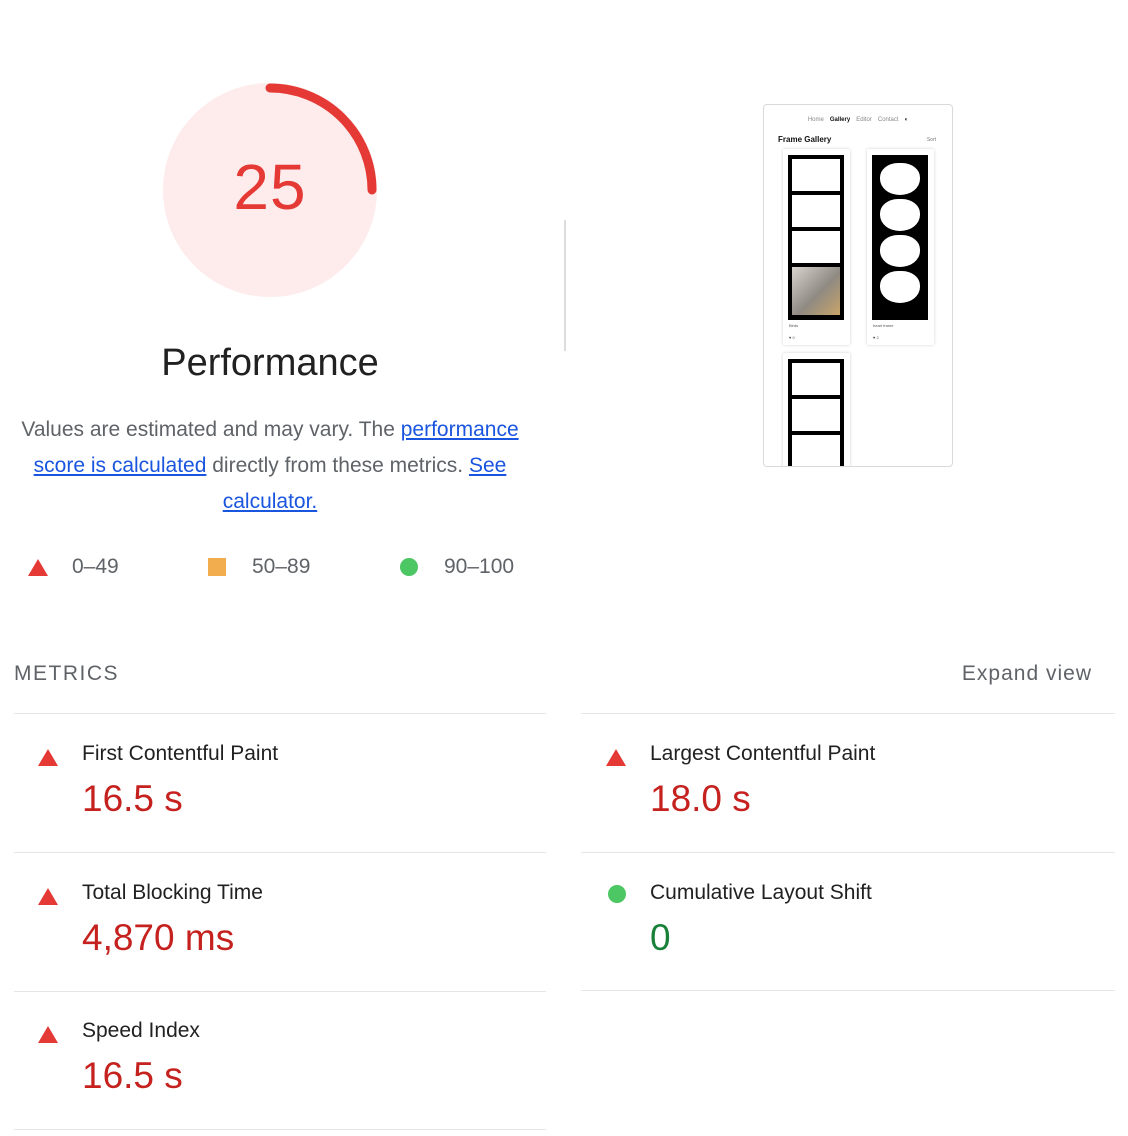 The height and width of the screenshot is (1136, 1128). I want to click on metric-label: First Contentful Paint, so click(180, 753).